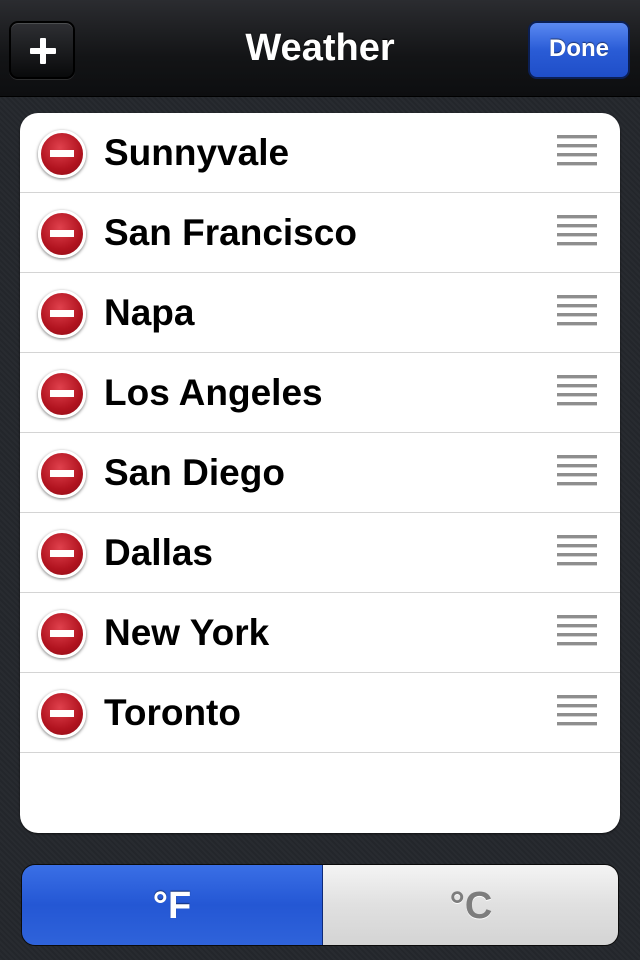 The image size is (640, 960). I want to click on city-row-los-angeles: Los Angeles, so click(320, 393).